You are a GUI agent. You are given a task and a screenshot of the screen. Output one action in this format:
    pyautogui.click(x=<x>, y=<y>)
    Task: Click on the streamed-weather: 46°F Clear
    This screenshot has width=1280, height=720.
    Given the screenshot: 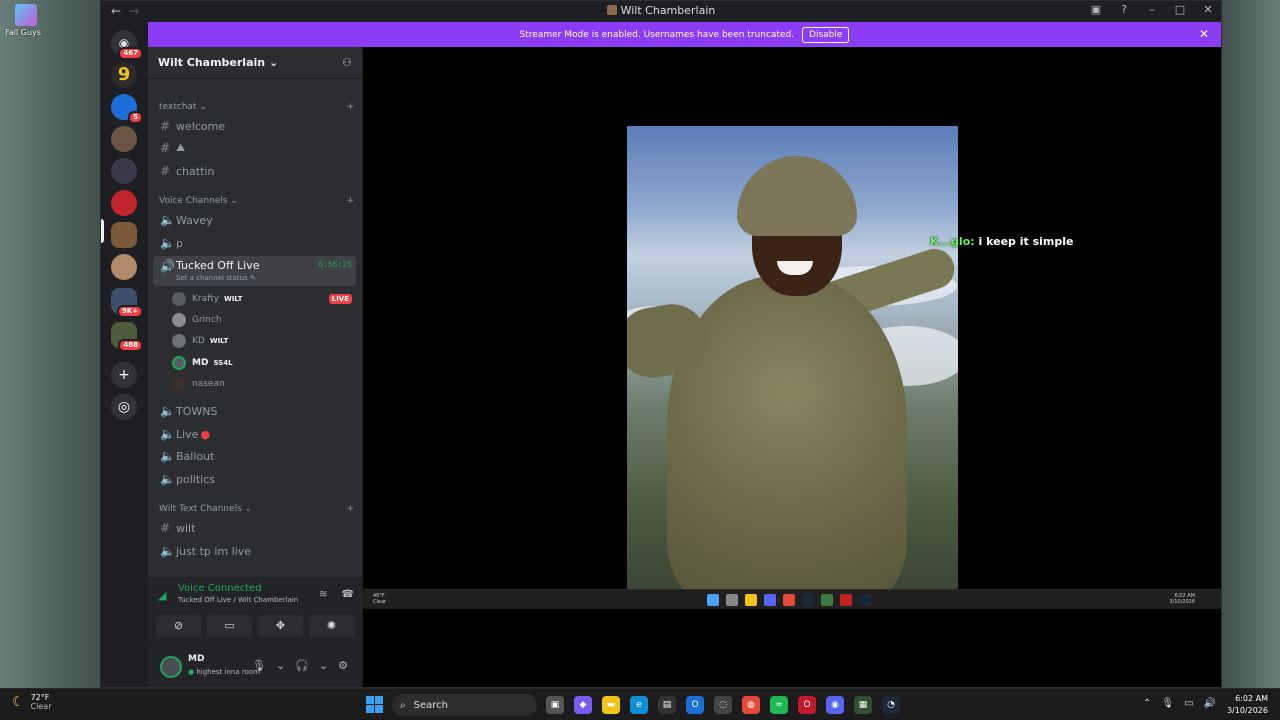 What is the action you would take?
    pyautogui.click(x=379, y=599)
    